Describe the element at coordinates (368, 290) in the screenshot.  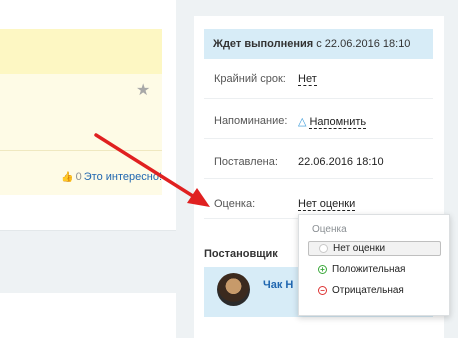
I see `option-label: Отрицательная` at that location.